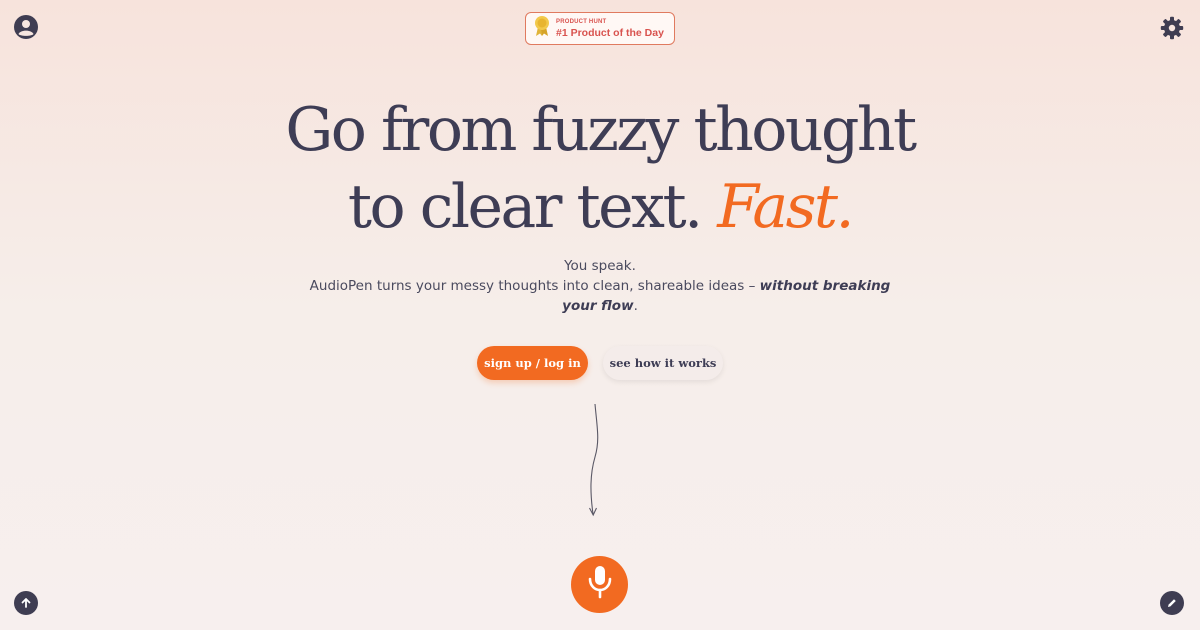 The height and width of the screenshot is (630, 1200). Describe the element at coordinates (1172, 603) in the screenshot. I see `pencil-icon` at that location.